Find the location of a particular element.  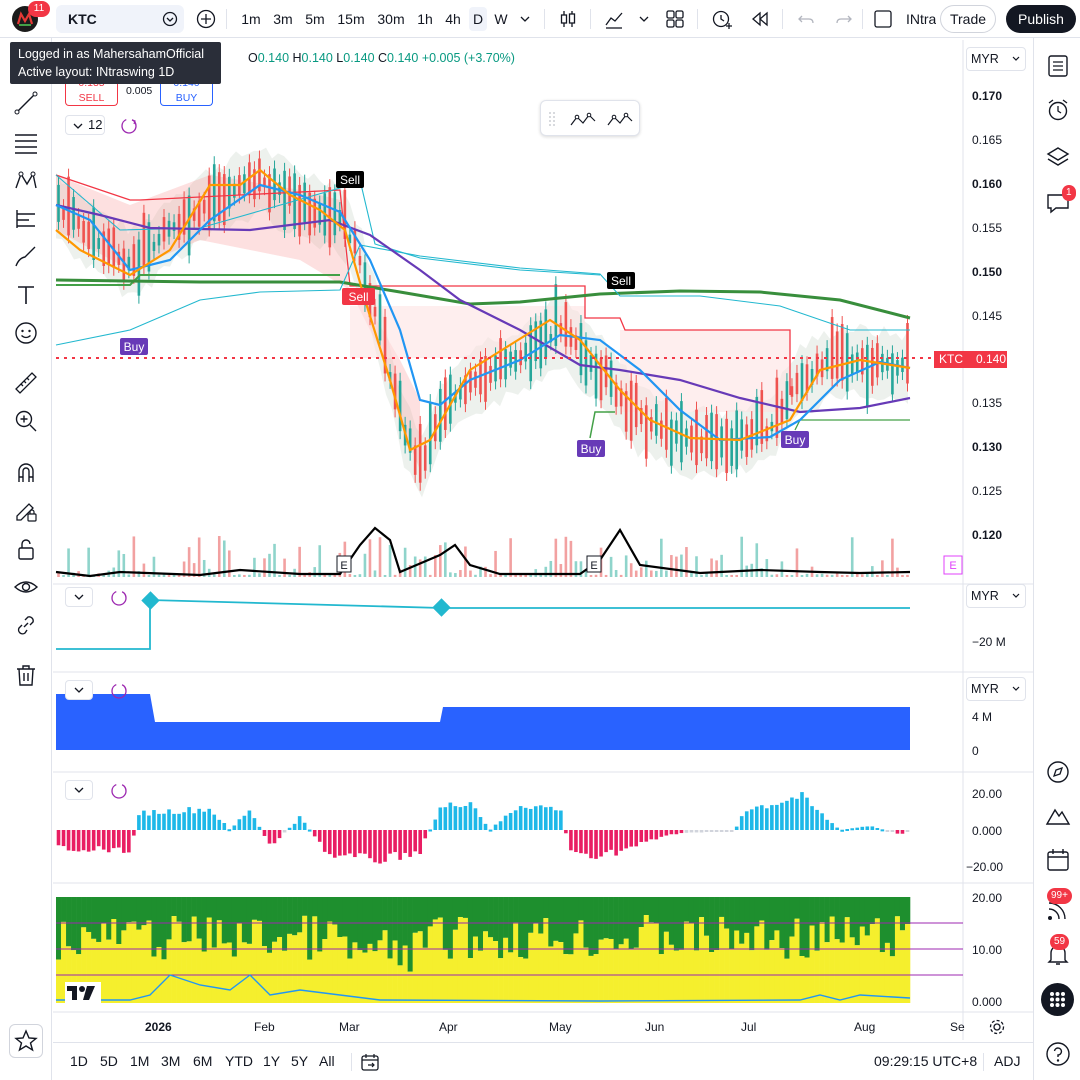

ruler-icon is located at coordinates (26, 383).